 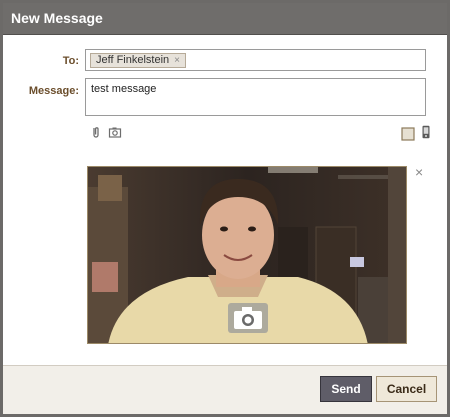 What do you see at coordinates (225, 19) in the screenshot?
I see `dialog-title: New Message` at bounding box center [225, 19].